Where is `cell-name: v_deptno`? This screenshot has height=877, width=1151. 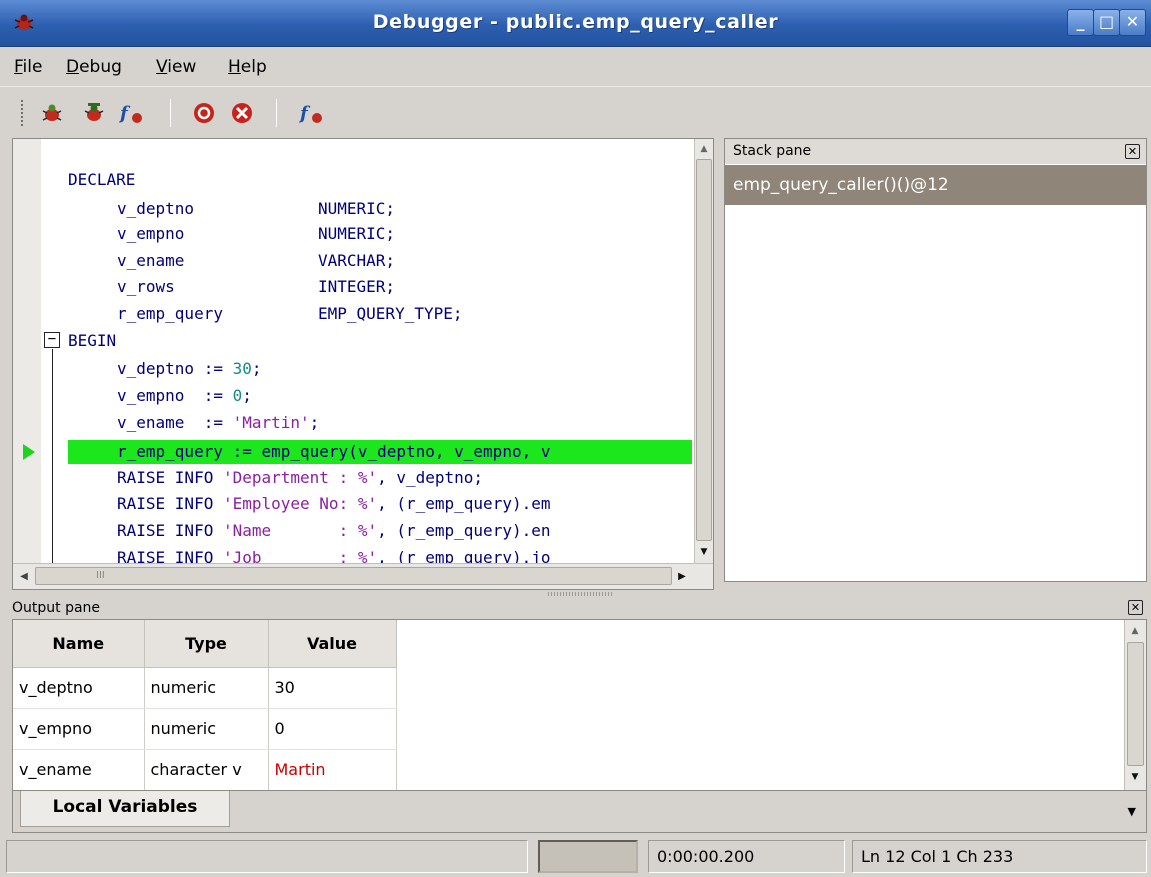
cell-name: v_deptno is located at coordinates (79, 688).